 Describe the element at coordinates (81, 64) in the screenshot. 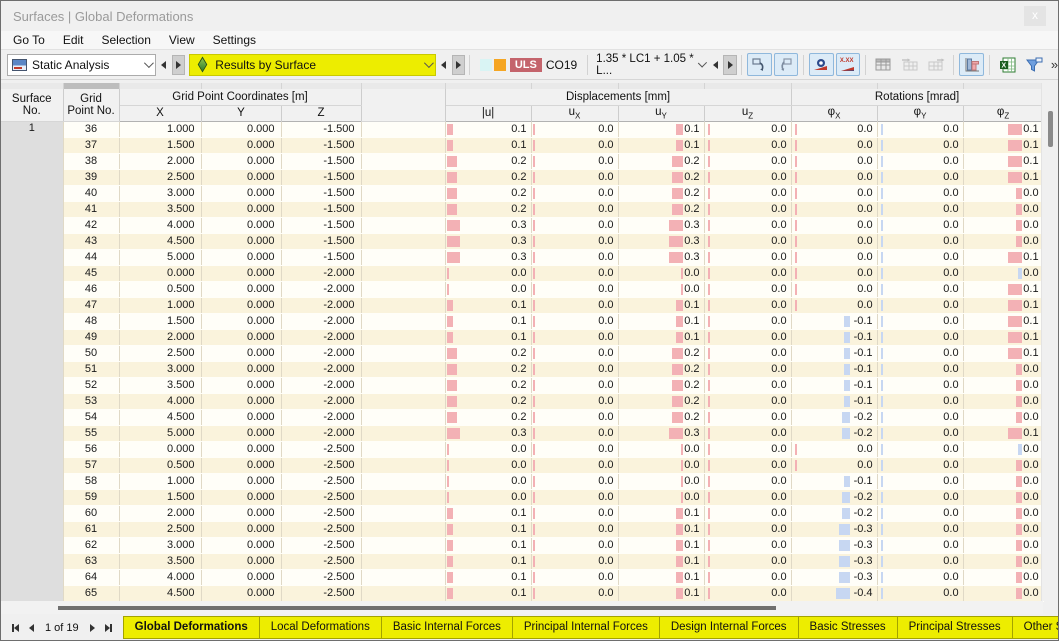

I see `analysis-type-combobox: Static Analysis` at that location.